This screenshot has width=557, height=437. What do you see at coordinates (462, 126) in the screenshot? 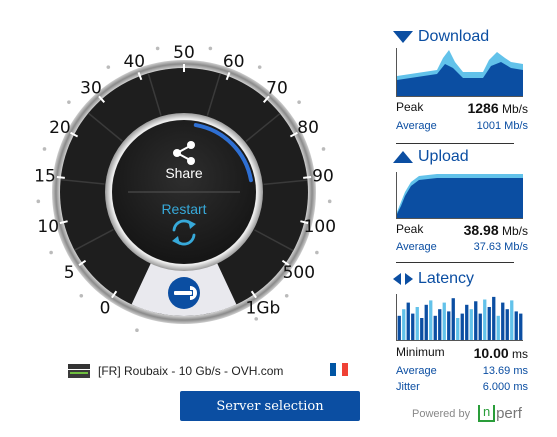
I see `download-average-row: Average 1001 Mb/s` at bounding box center [462, 126].